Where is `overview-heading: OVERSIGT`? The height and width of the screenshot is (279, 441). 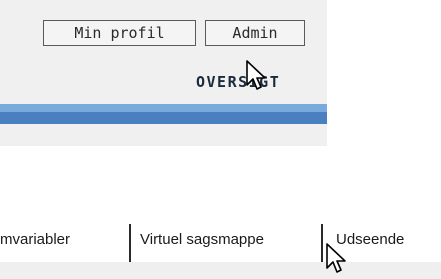
overview-heading: OVERSIGT is located at coordinates (238, 82).